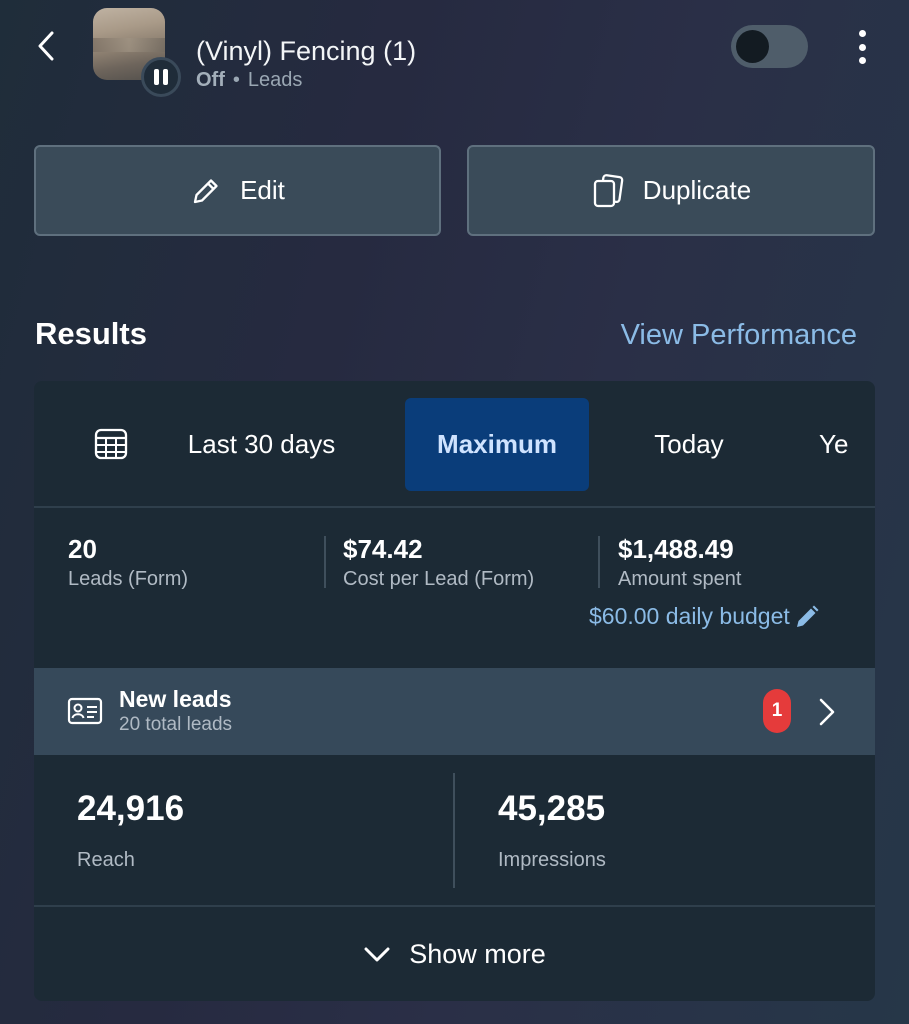 The width and height of the screenshot is (909, 1024). I want to click on new-leads-title: New leads, so click(175, 699).